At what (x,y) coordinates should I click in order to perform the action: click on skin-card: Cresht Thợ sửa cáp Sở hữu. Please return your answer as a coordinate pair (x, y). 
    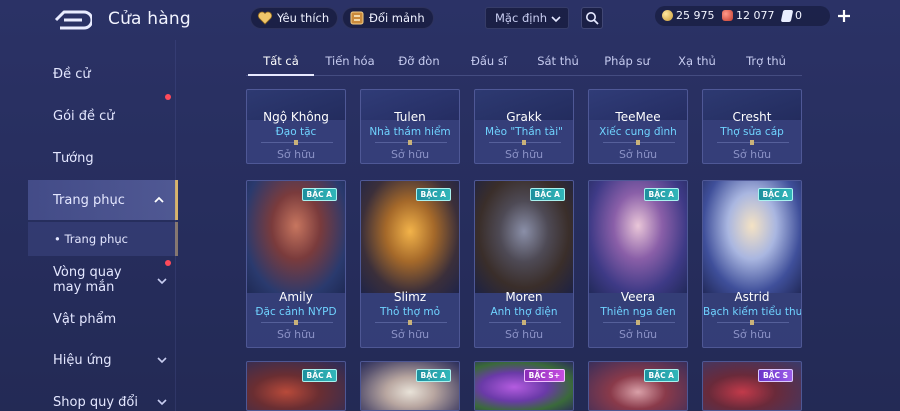
    Looking at the image, I should click on (752, 126).